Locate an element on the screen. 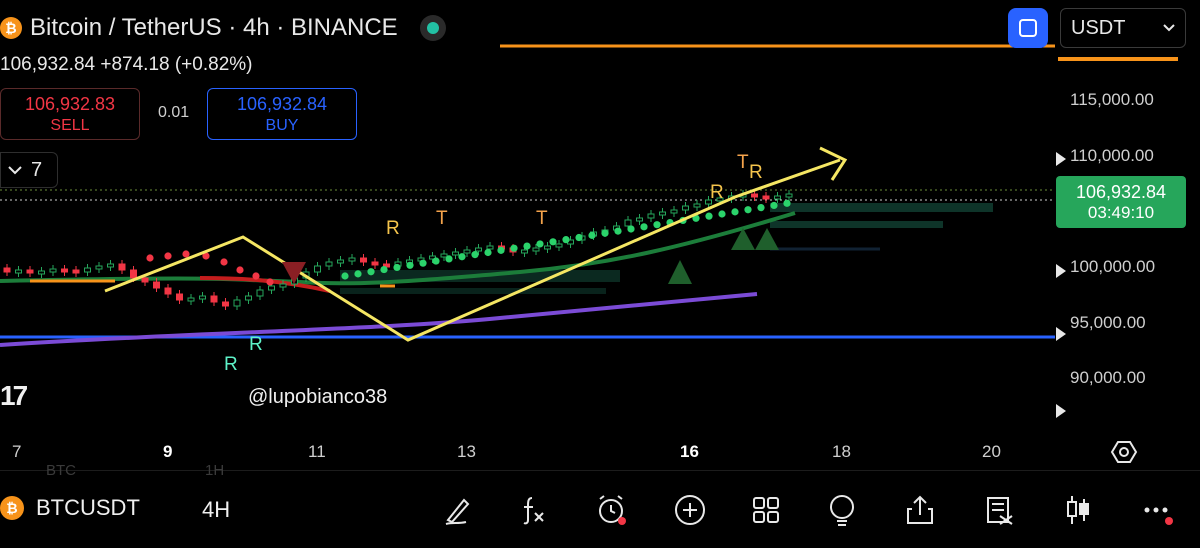 Image resolution: width=1200 pixels, height=548 pixels. price-axis-label: 115,000.00 is located at coordinates (1112, 99).